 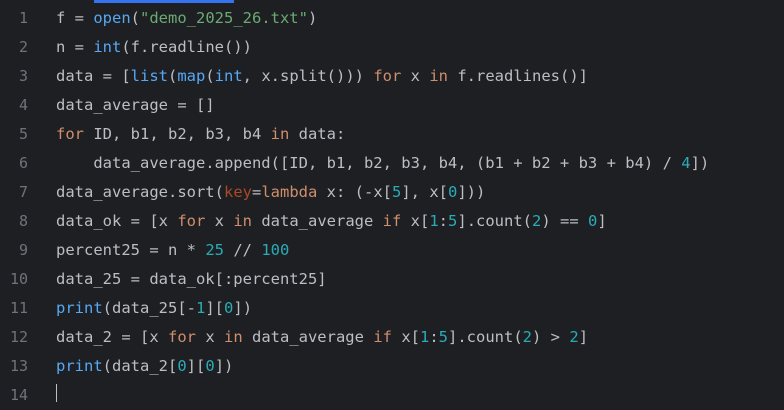 I want to click on line-number: 13, so click(x=18, y=366).